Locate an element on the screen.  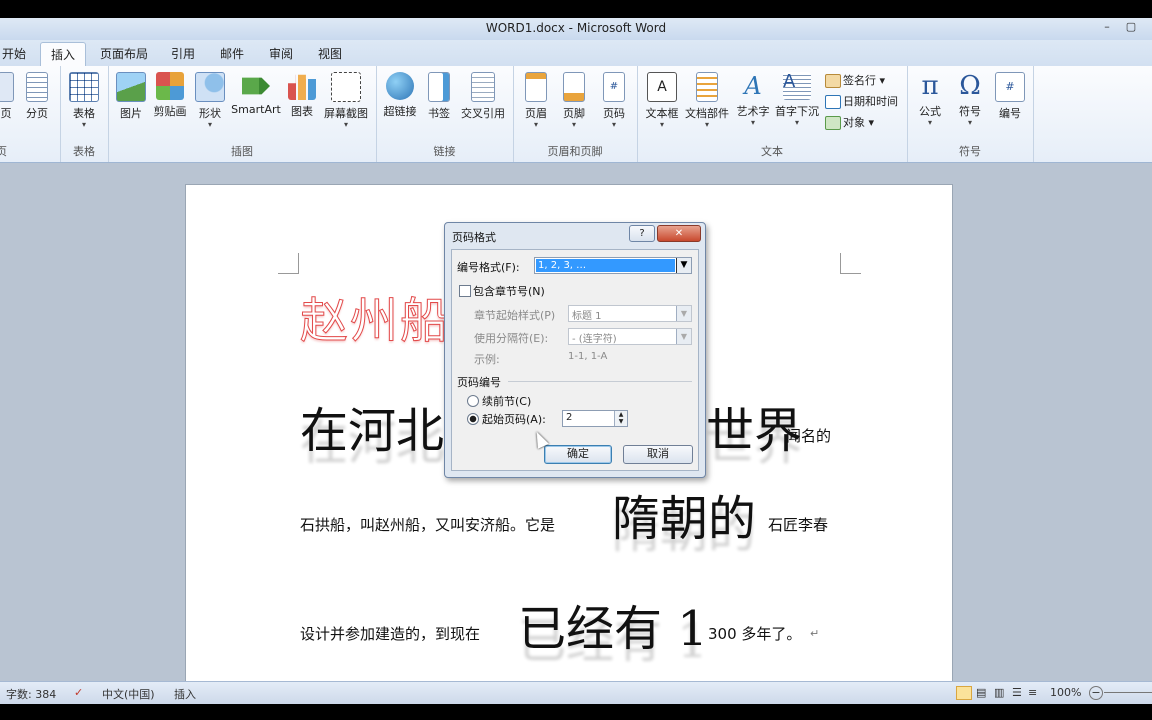
help-icon: ? is located at coordinates (642, 233).